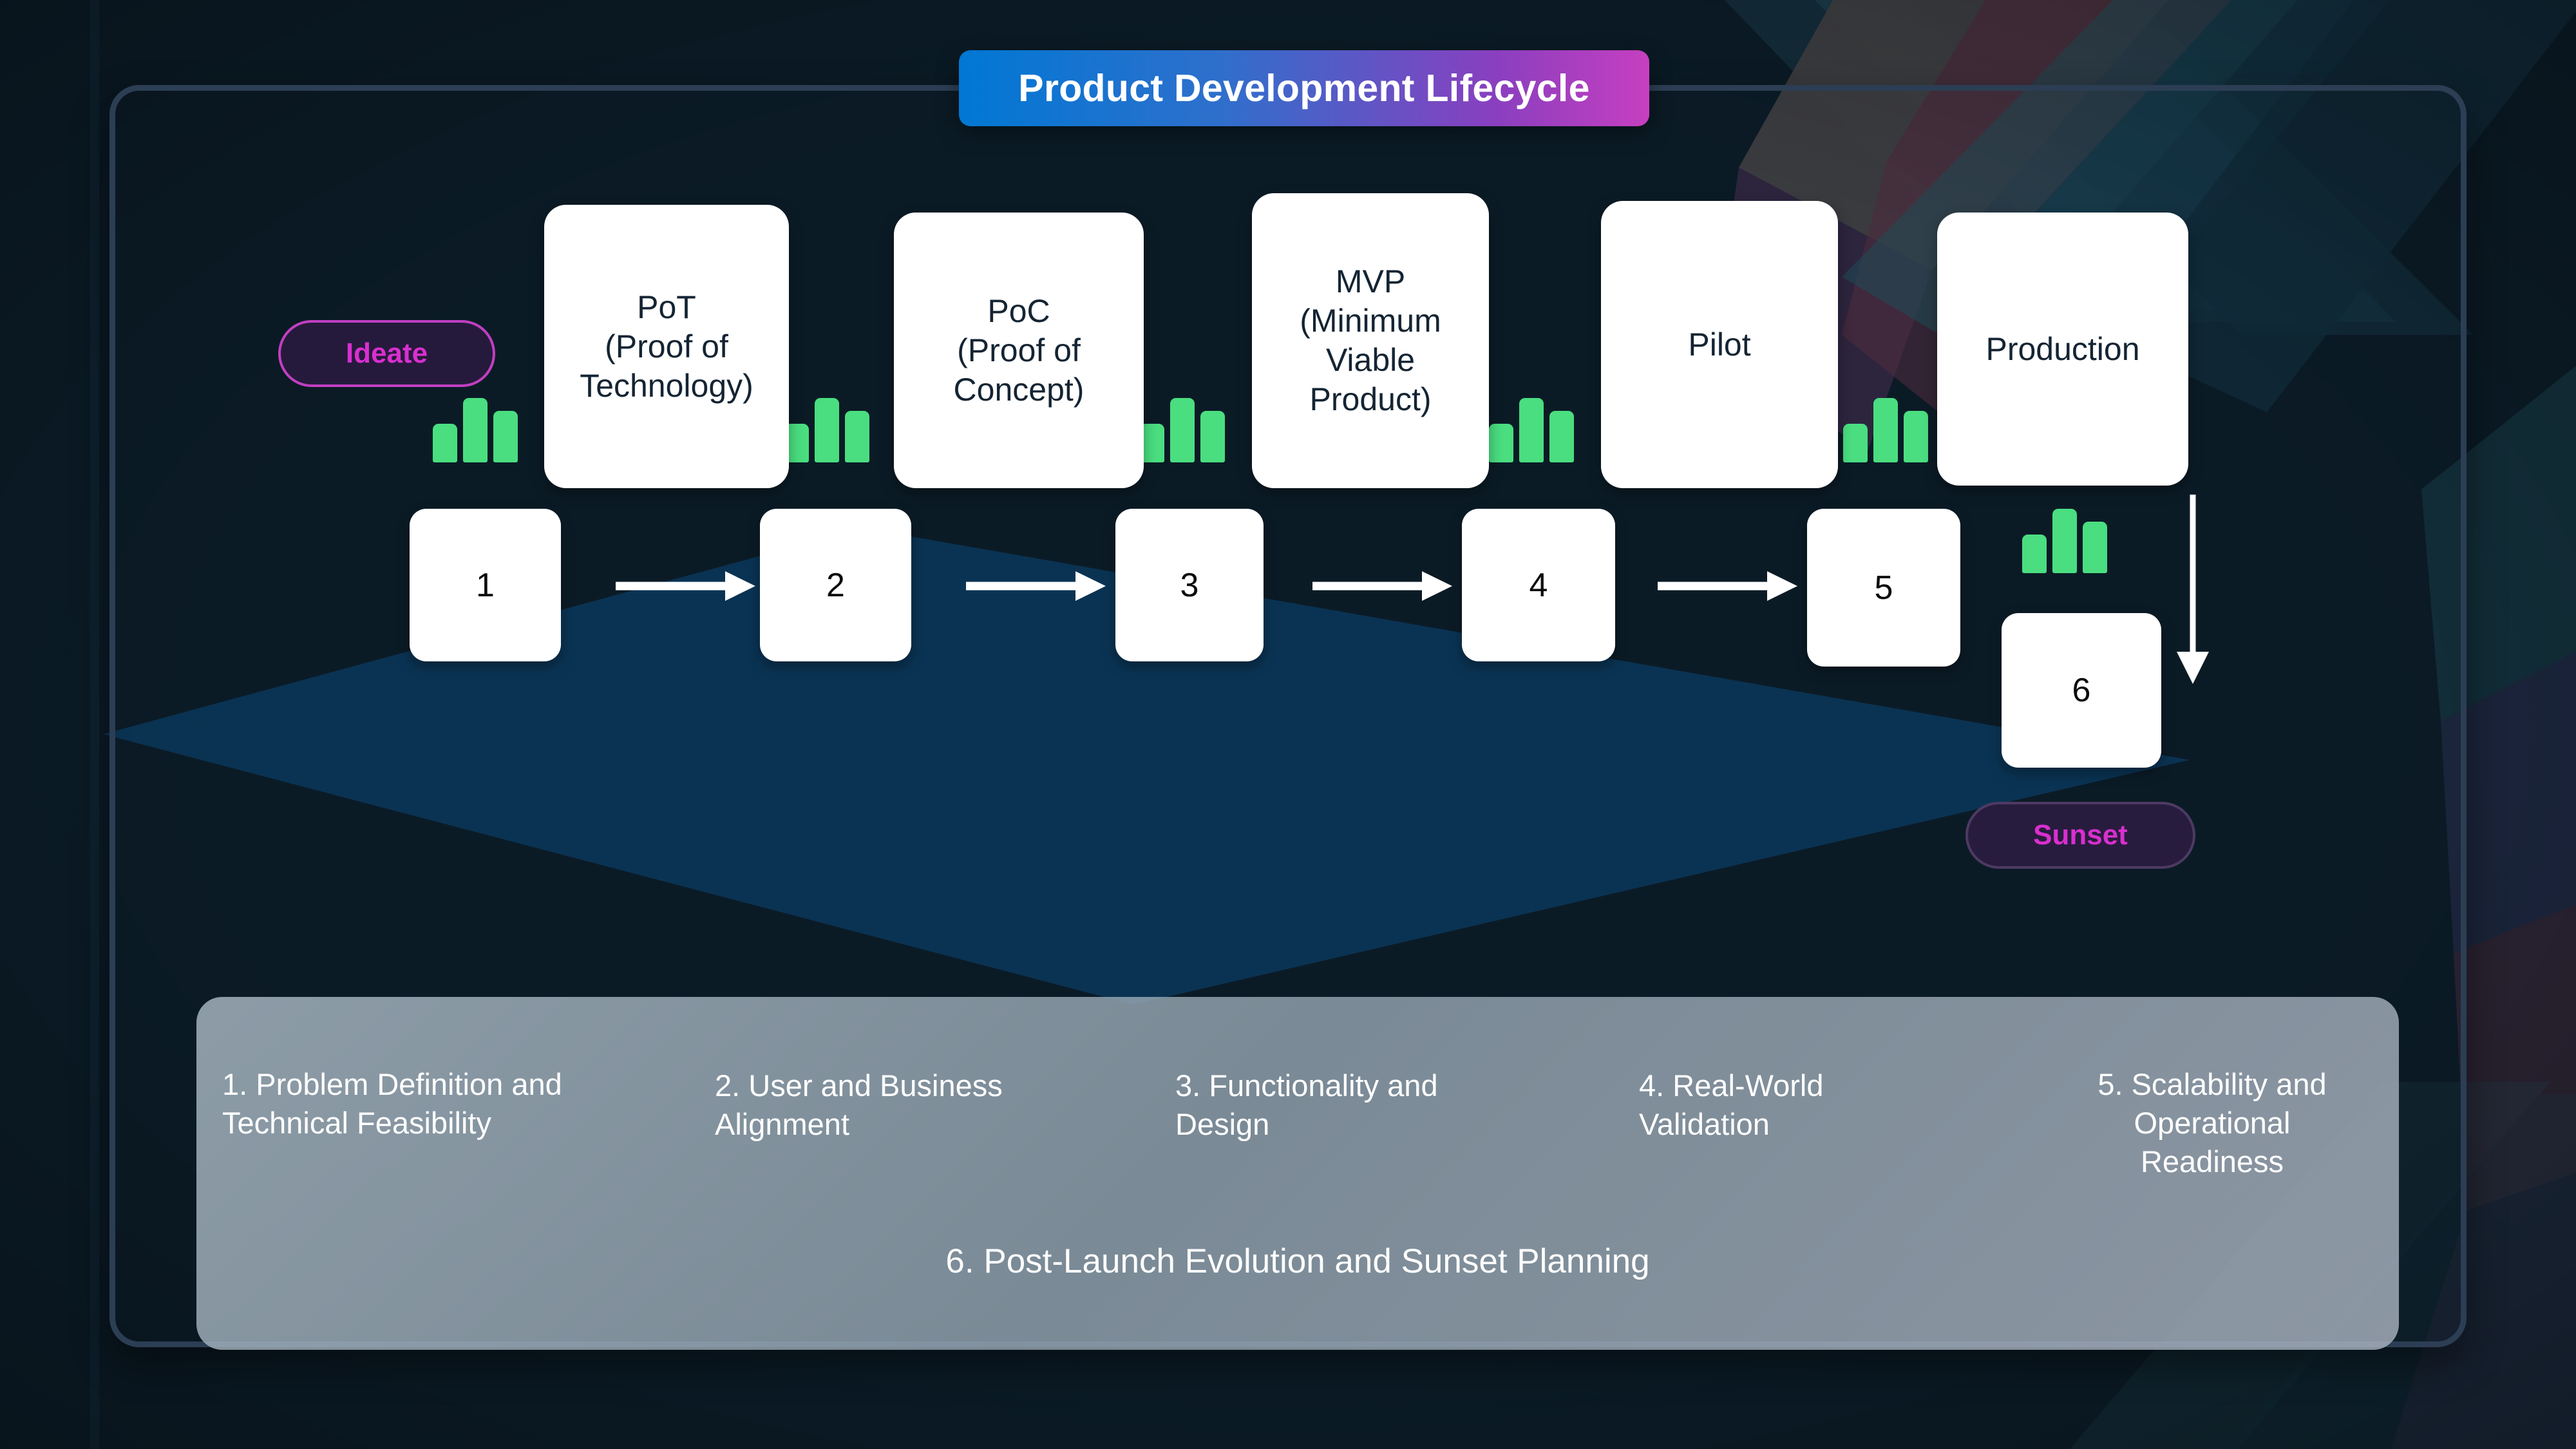  I want to click on step-box-4: 4, so click(1539, 585).